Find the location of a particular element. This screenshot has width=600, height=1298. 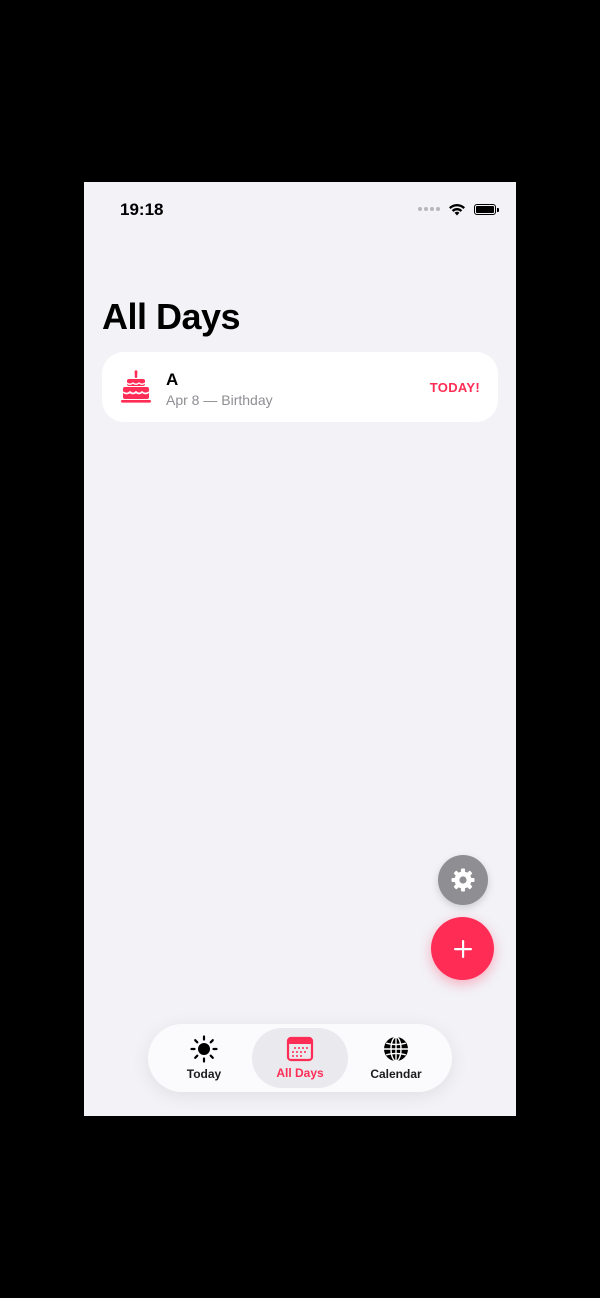

page-title: All Days is located at coordinates (171, 316).